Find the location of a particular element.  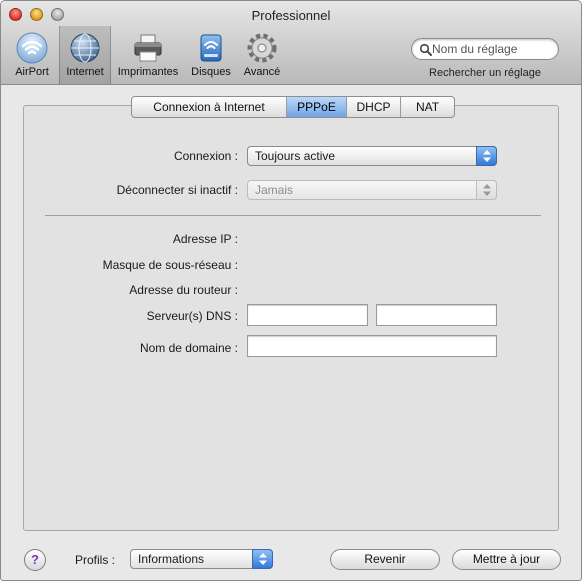

tab-pppoe: PPPoE is located at coordinates (317, 107).